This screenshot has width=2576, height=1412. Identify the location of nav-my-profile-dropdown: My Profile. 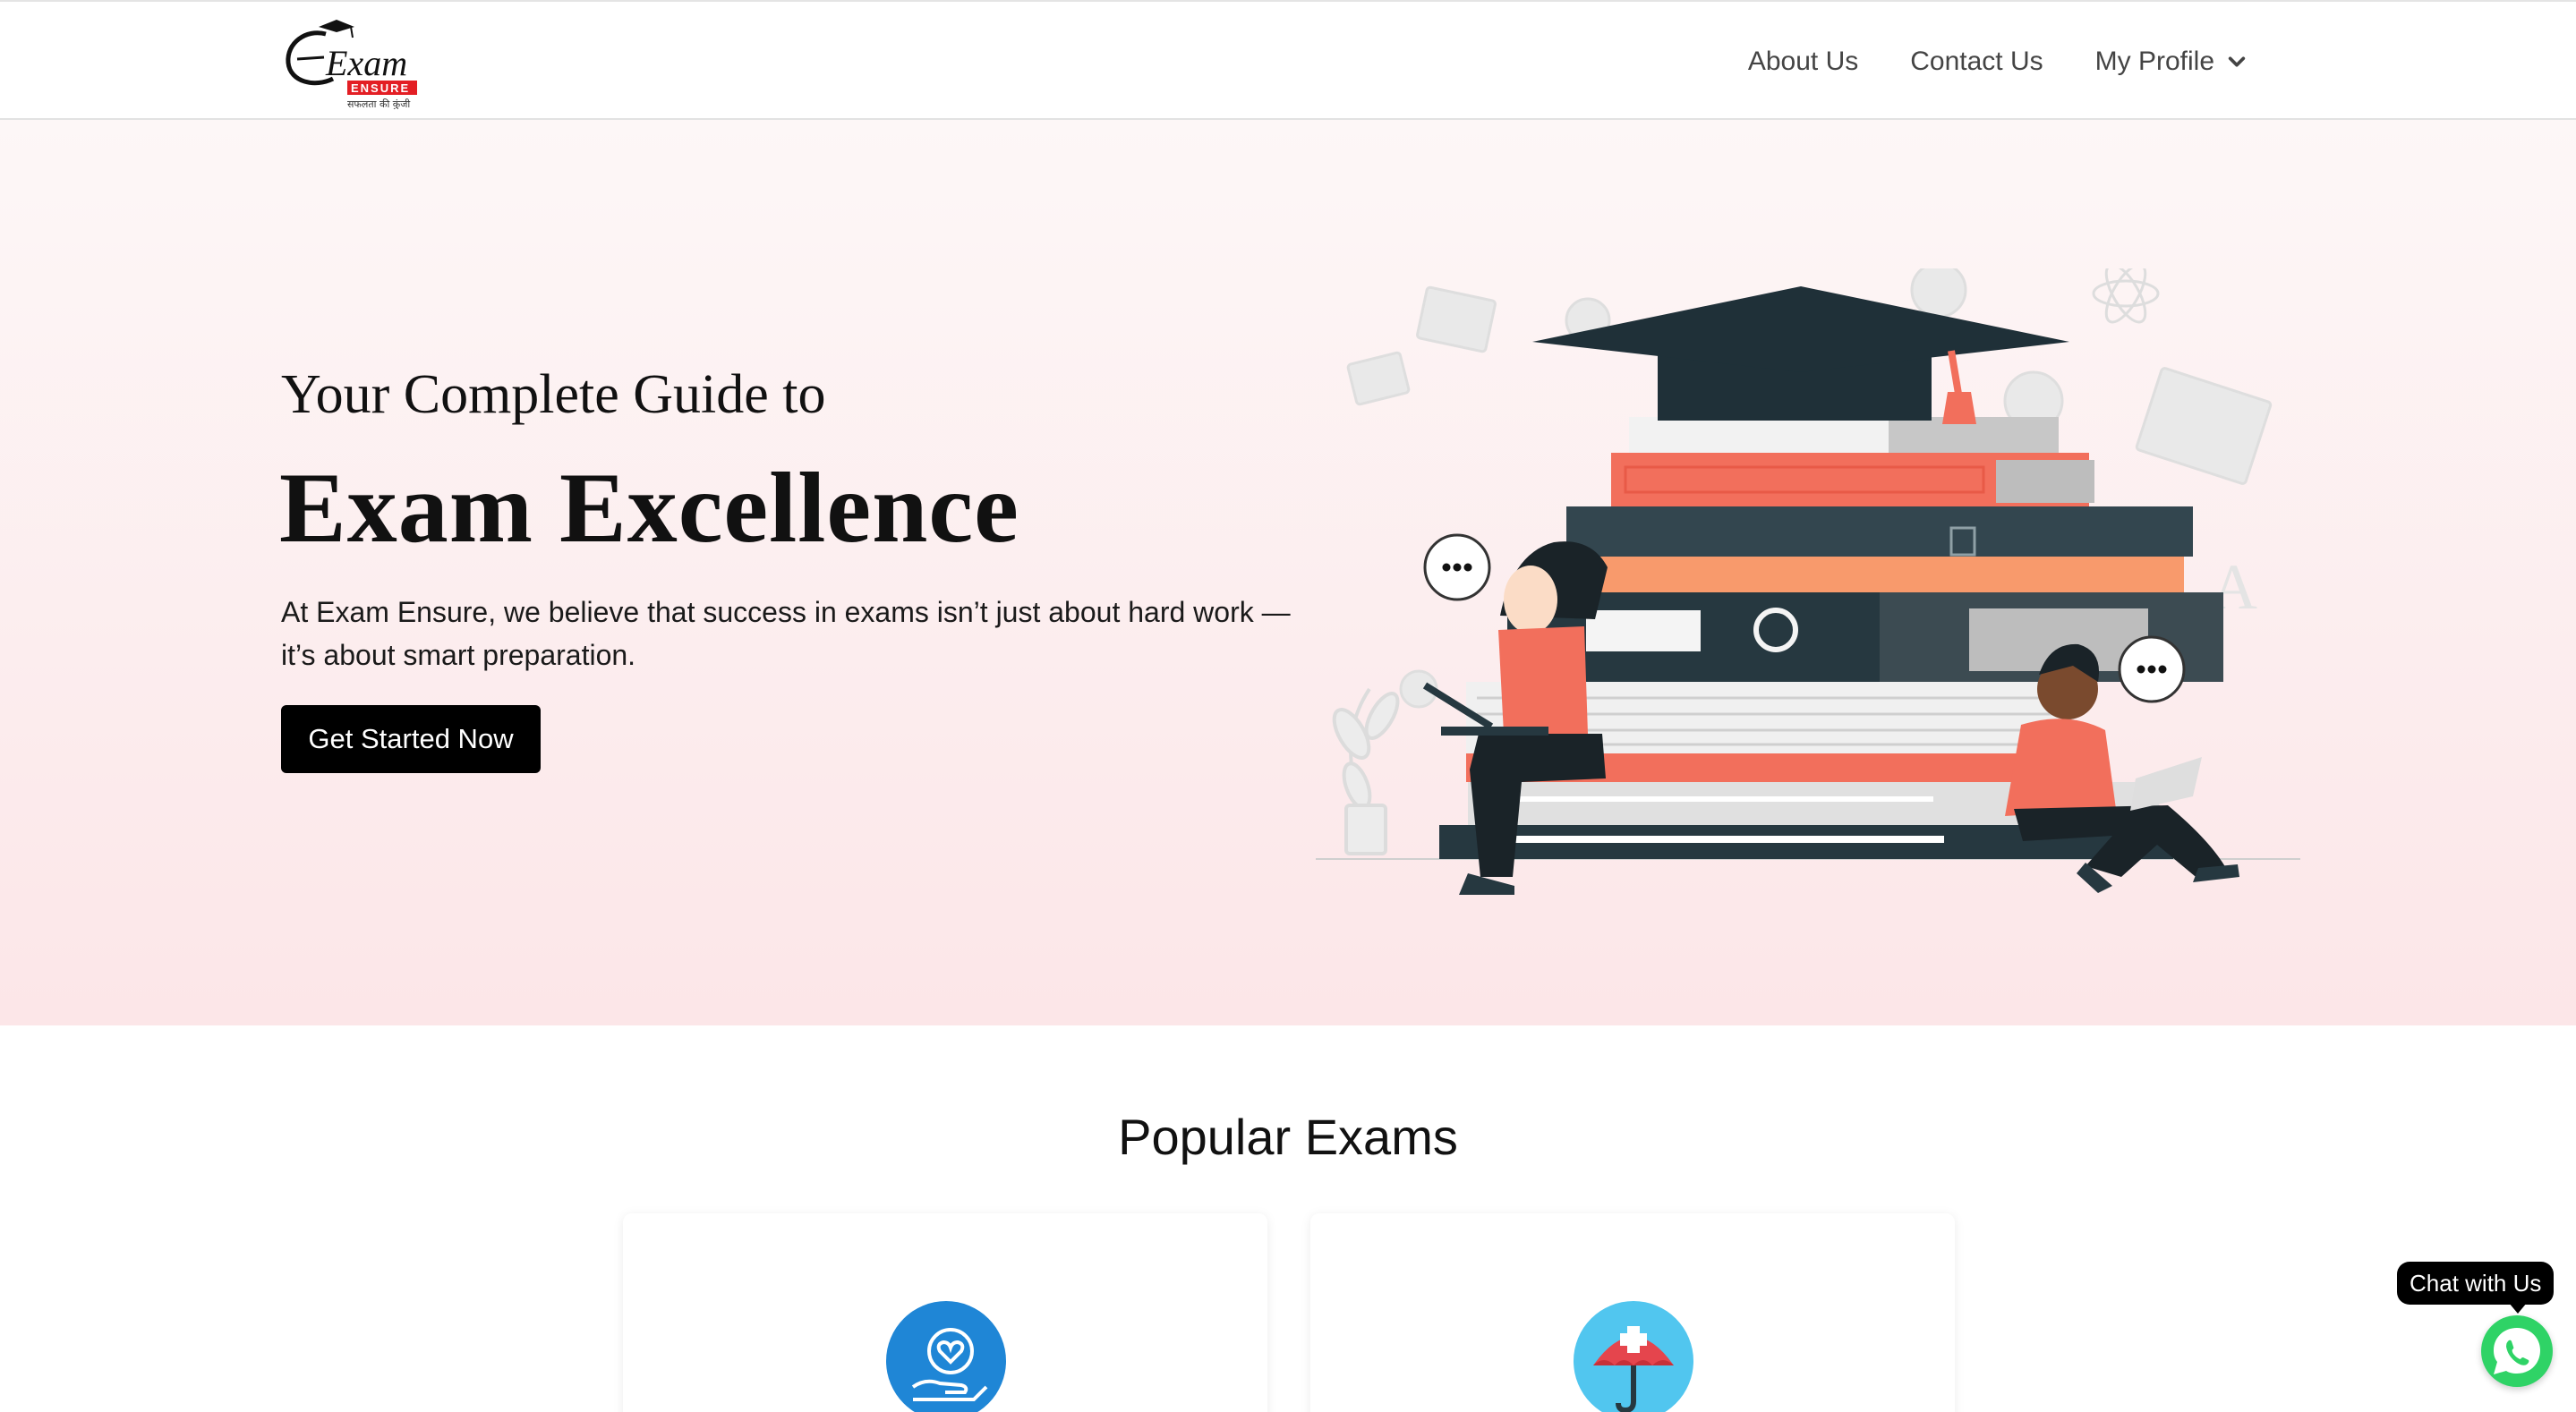
(2171, 62).